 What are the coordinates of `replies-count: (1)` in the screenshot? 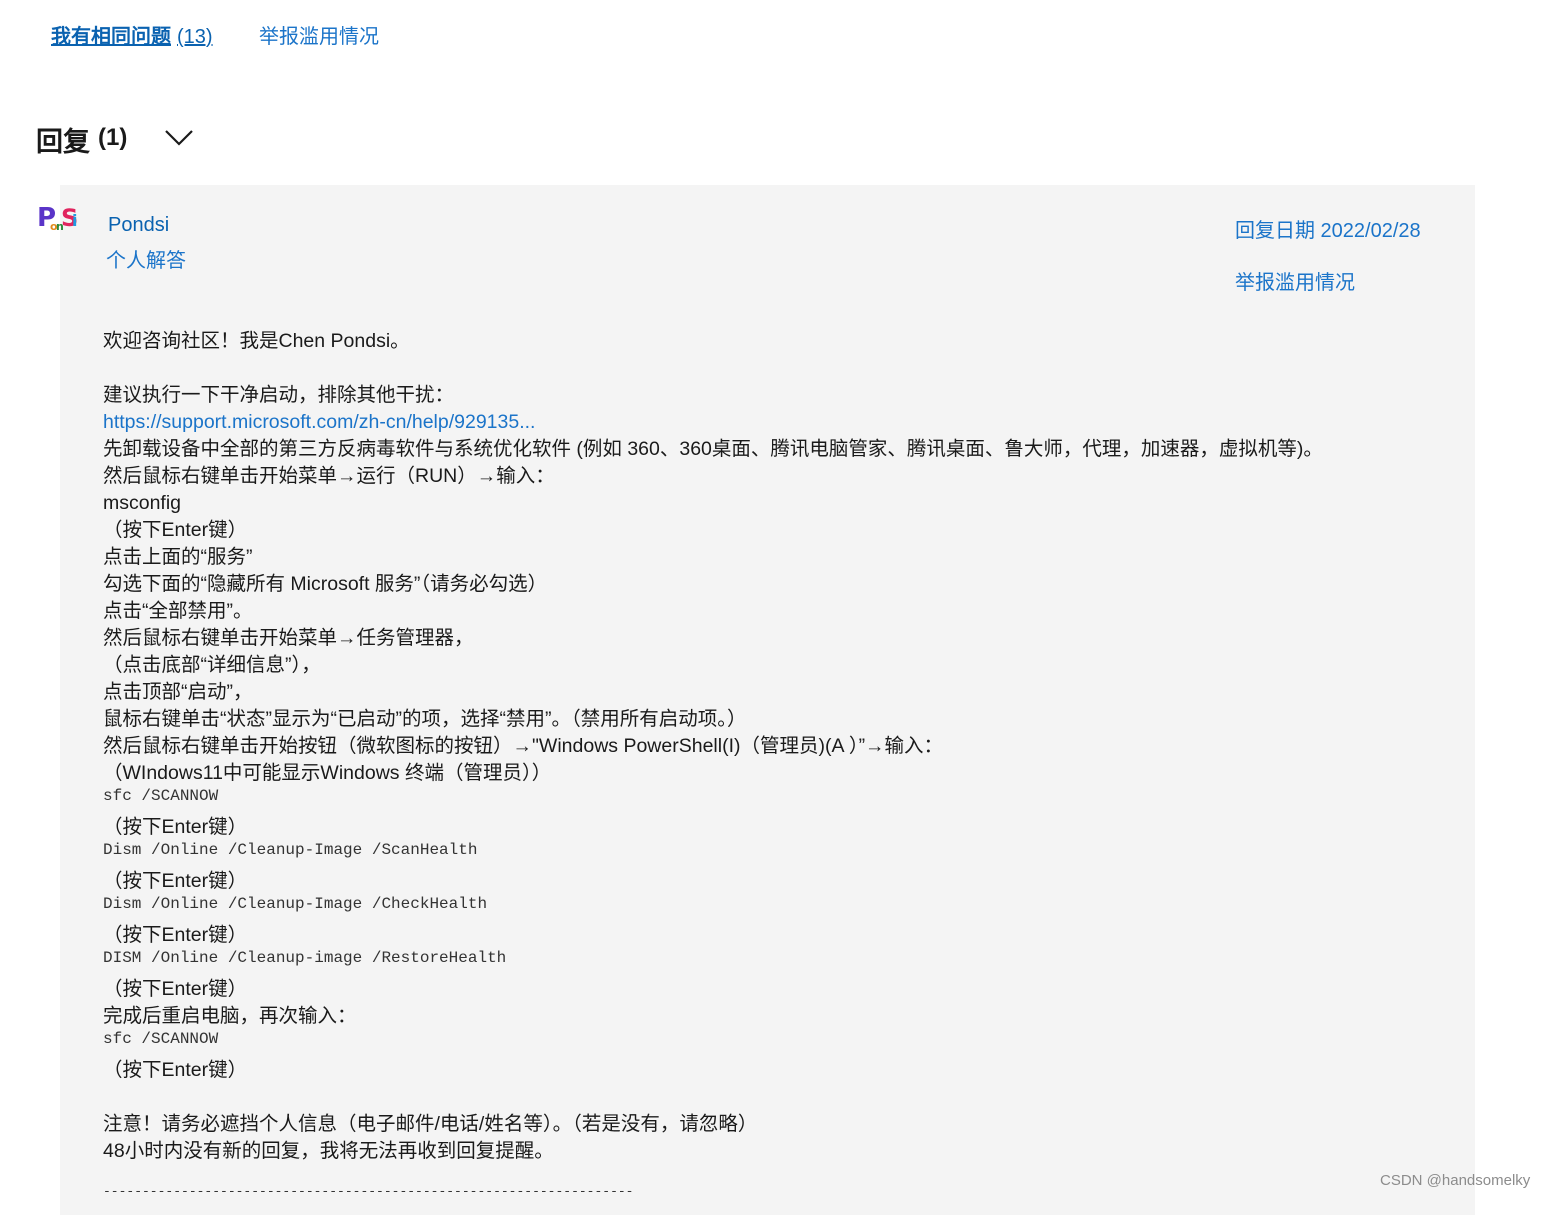 It's located at (113, 137).